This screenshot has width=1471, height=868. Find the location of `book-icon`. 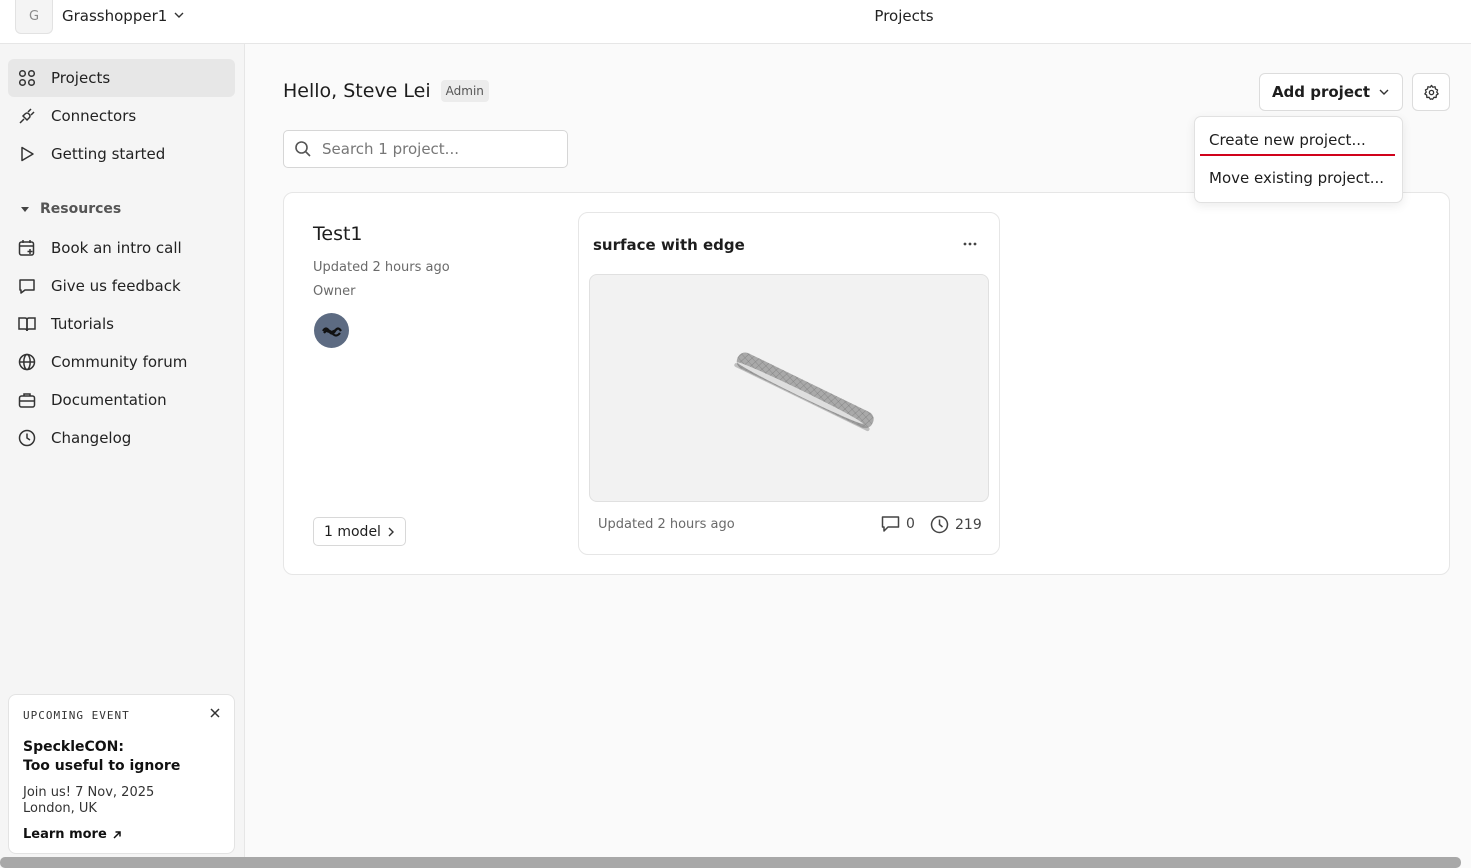

book-icon is located at coordinates (27, 324).